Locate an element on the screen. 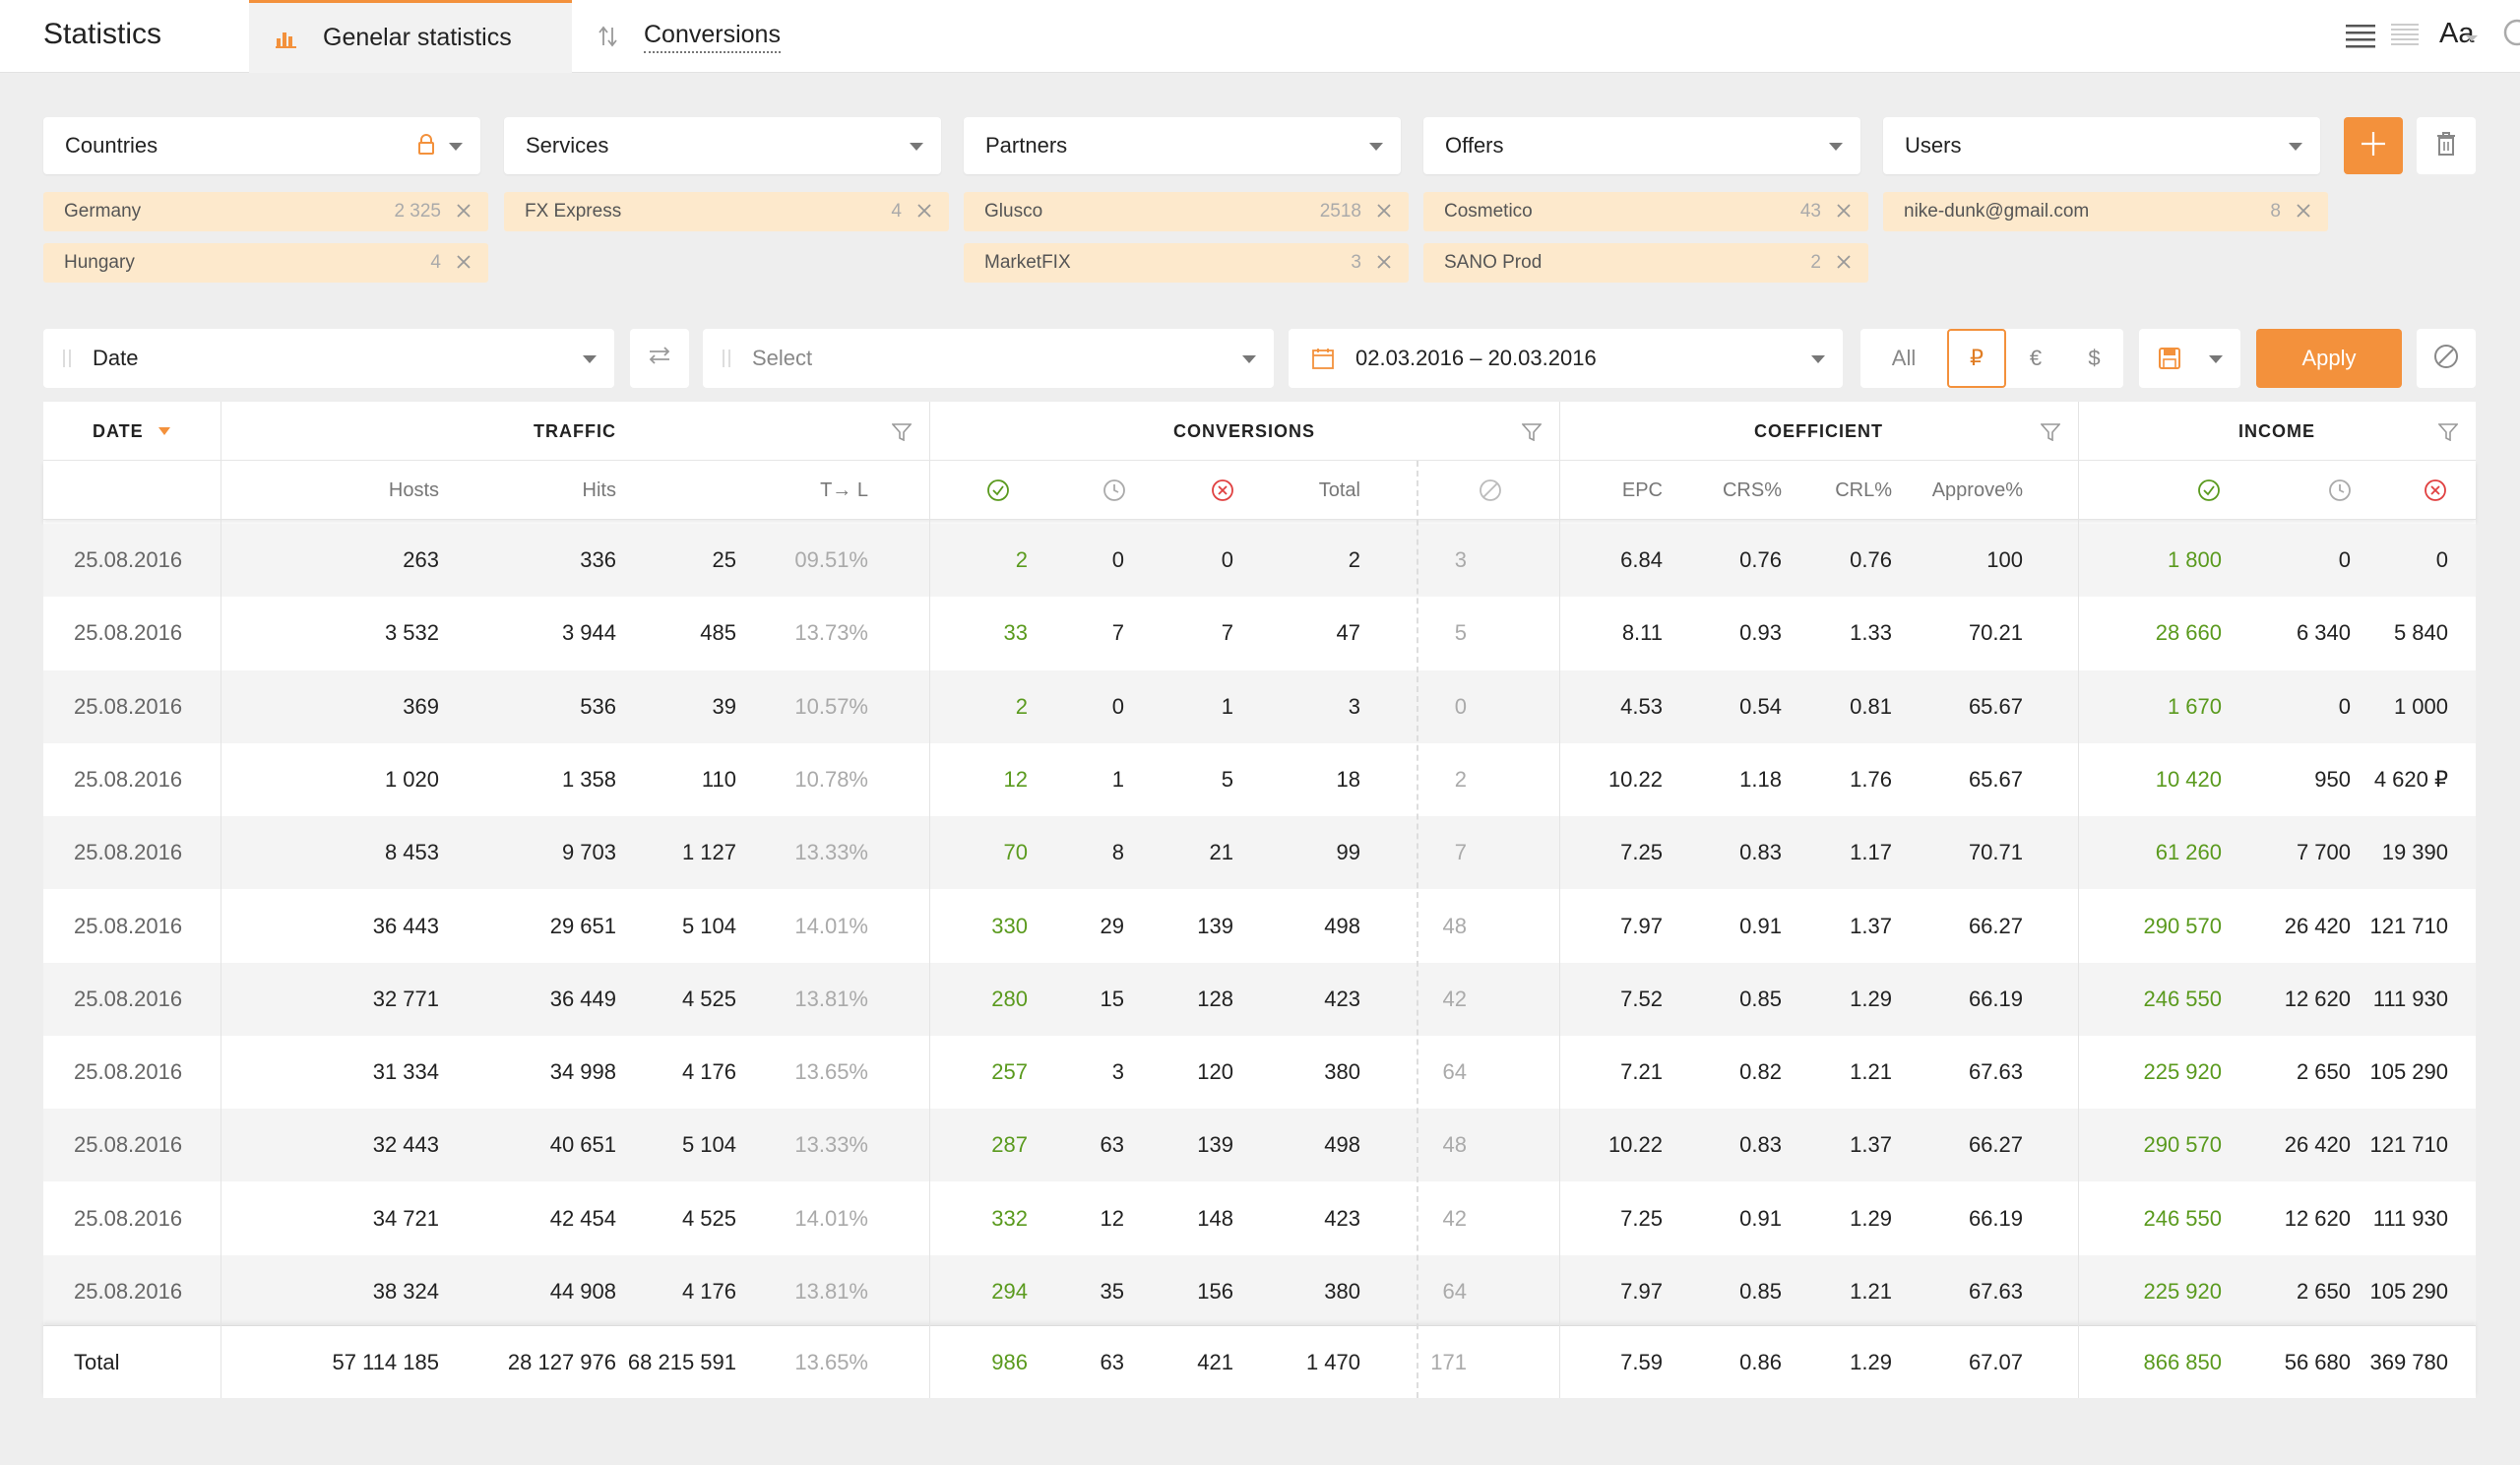 The image size is (2520, 1465). reset-button is located at coordinates (2446, 358).